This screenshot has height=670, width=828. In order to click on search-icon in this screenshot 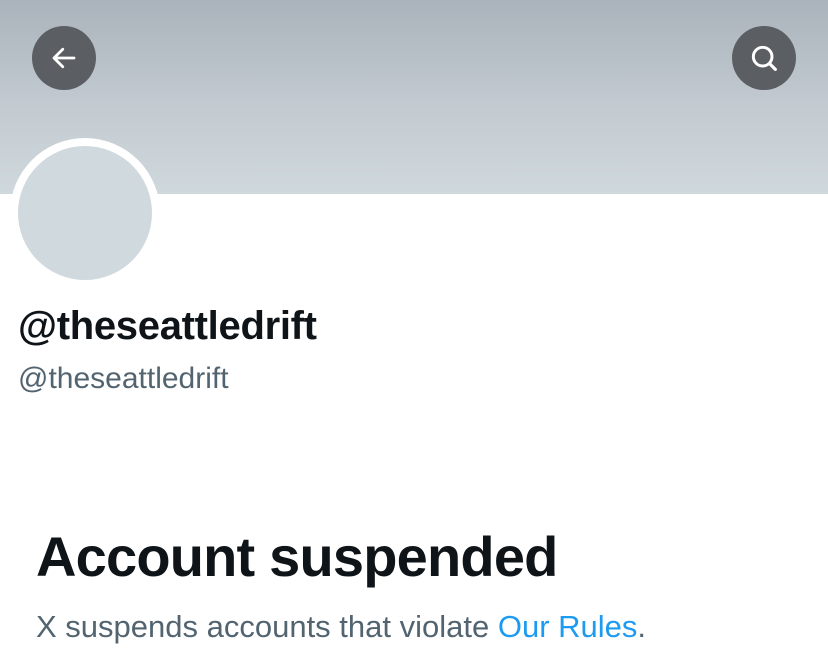, I will do `click(764, 58)`.